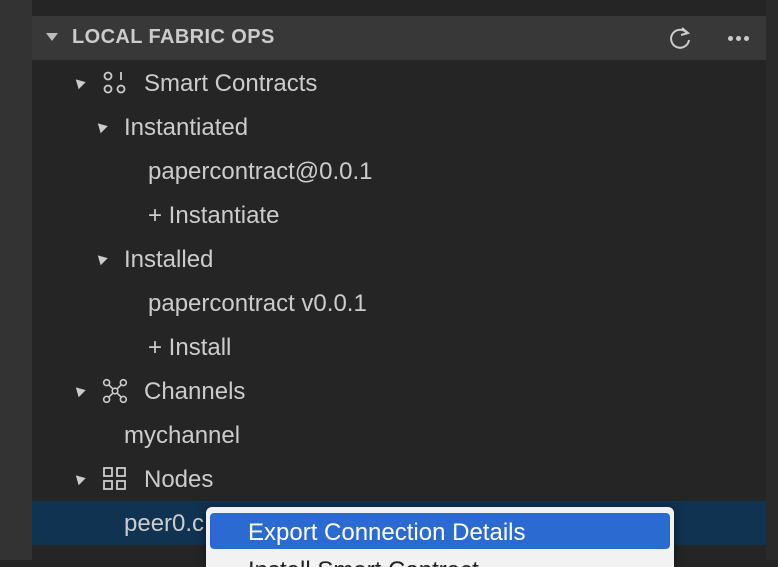 The width and height of the screenshot is (778, 567). I want to click on tree-item-instantiate-action: + Instantiate, so click(399, 215).